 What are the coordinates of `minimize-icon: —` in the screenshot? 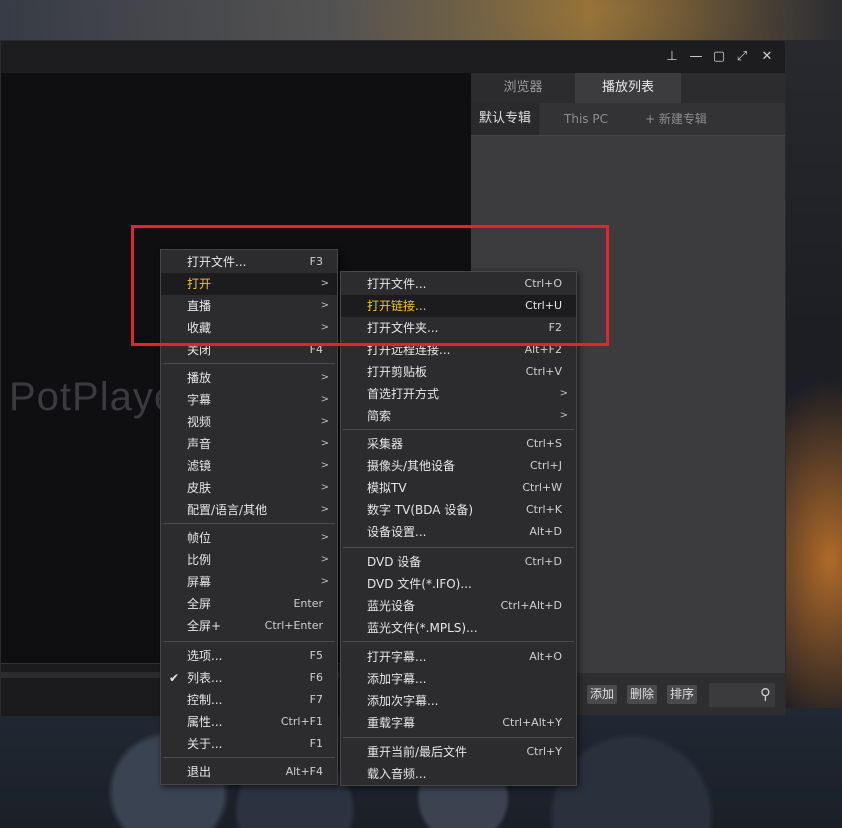 It's located at (696, 57).